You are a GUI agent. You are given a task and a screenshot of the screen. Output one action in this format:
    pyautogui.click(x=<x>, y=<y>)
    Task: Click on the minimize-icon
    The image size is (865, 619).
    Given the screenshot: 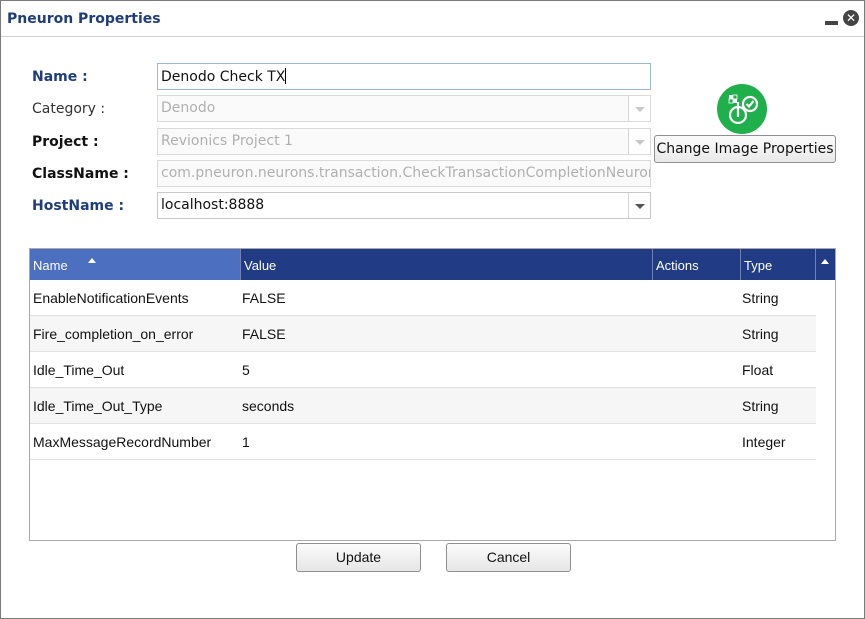 What is the action you would take?
    pyautogui.click(x=831, y=23)
    